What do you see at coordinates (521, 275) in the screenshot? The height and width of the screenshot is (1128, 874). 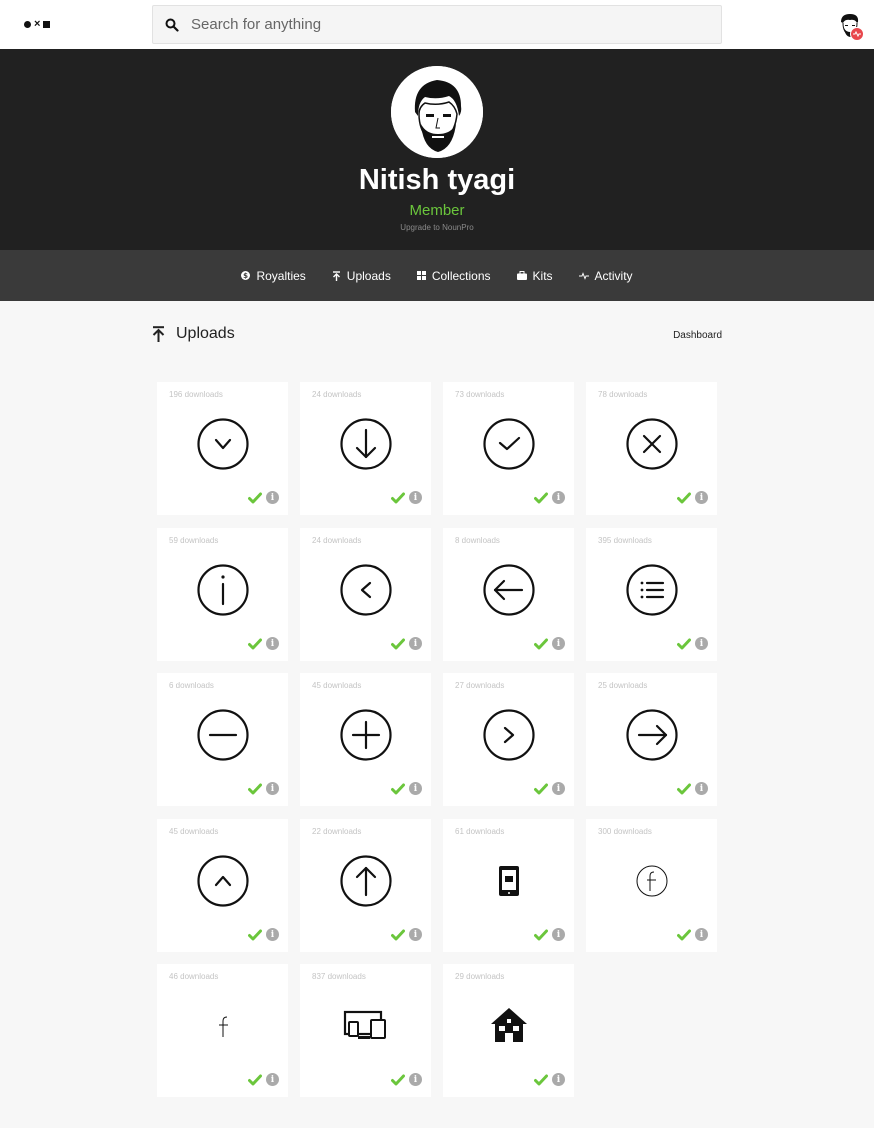 I see `briefcase-icon` at bounding box center [521, 275].